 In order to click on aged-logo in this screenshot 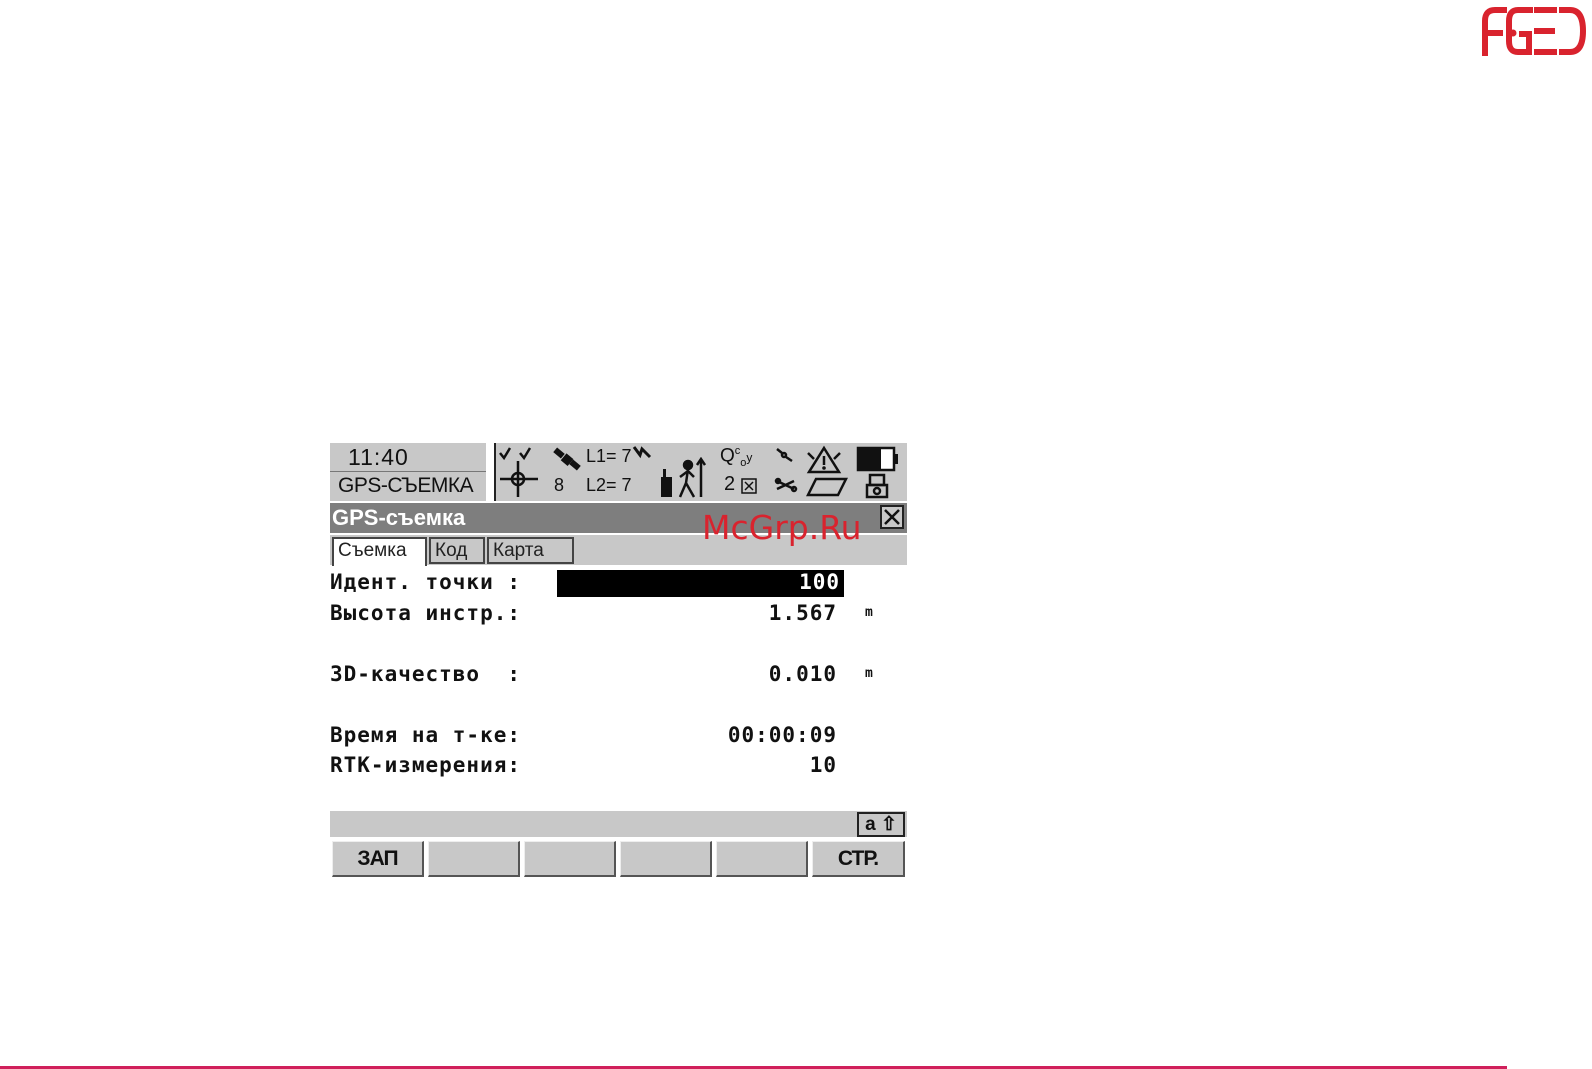, I will do `click(1534, 31)`.